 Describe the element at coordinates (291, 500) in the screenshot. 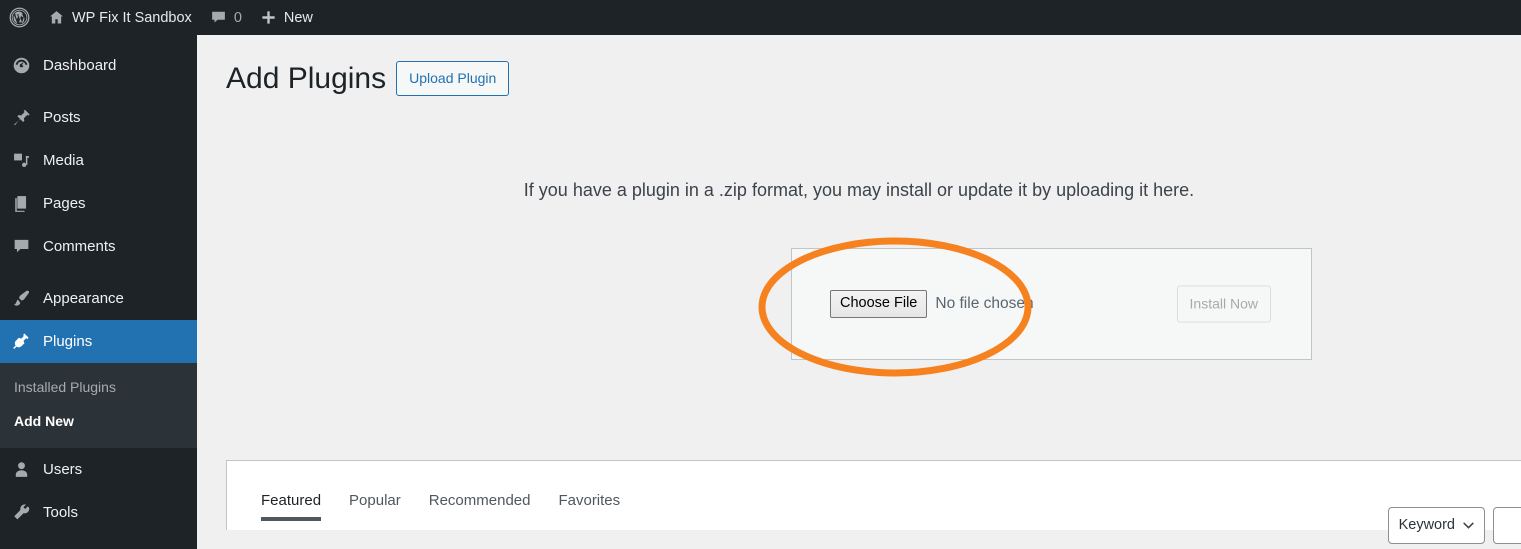

I see `tab-label: Featured` at that location.